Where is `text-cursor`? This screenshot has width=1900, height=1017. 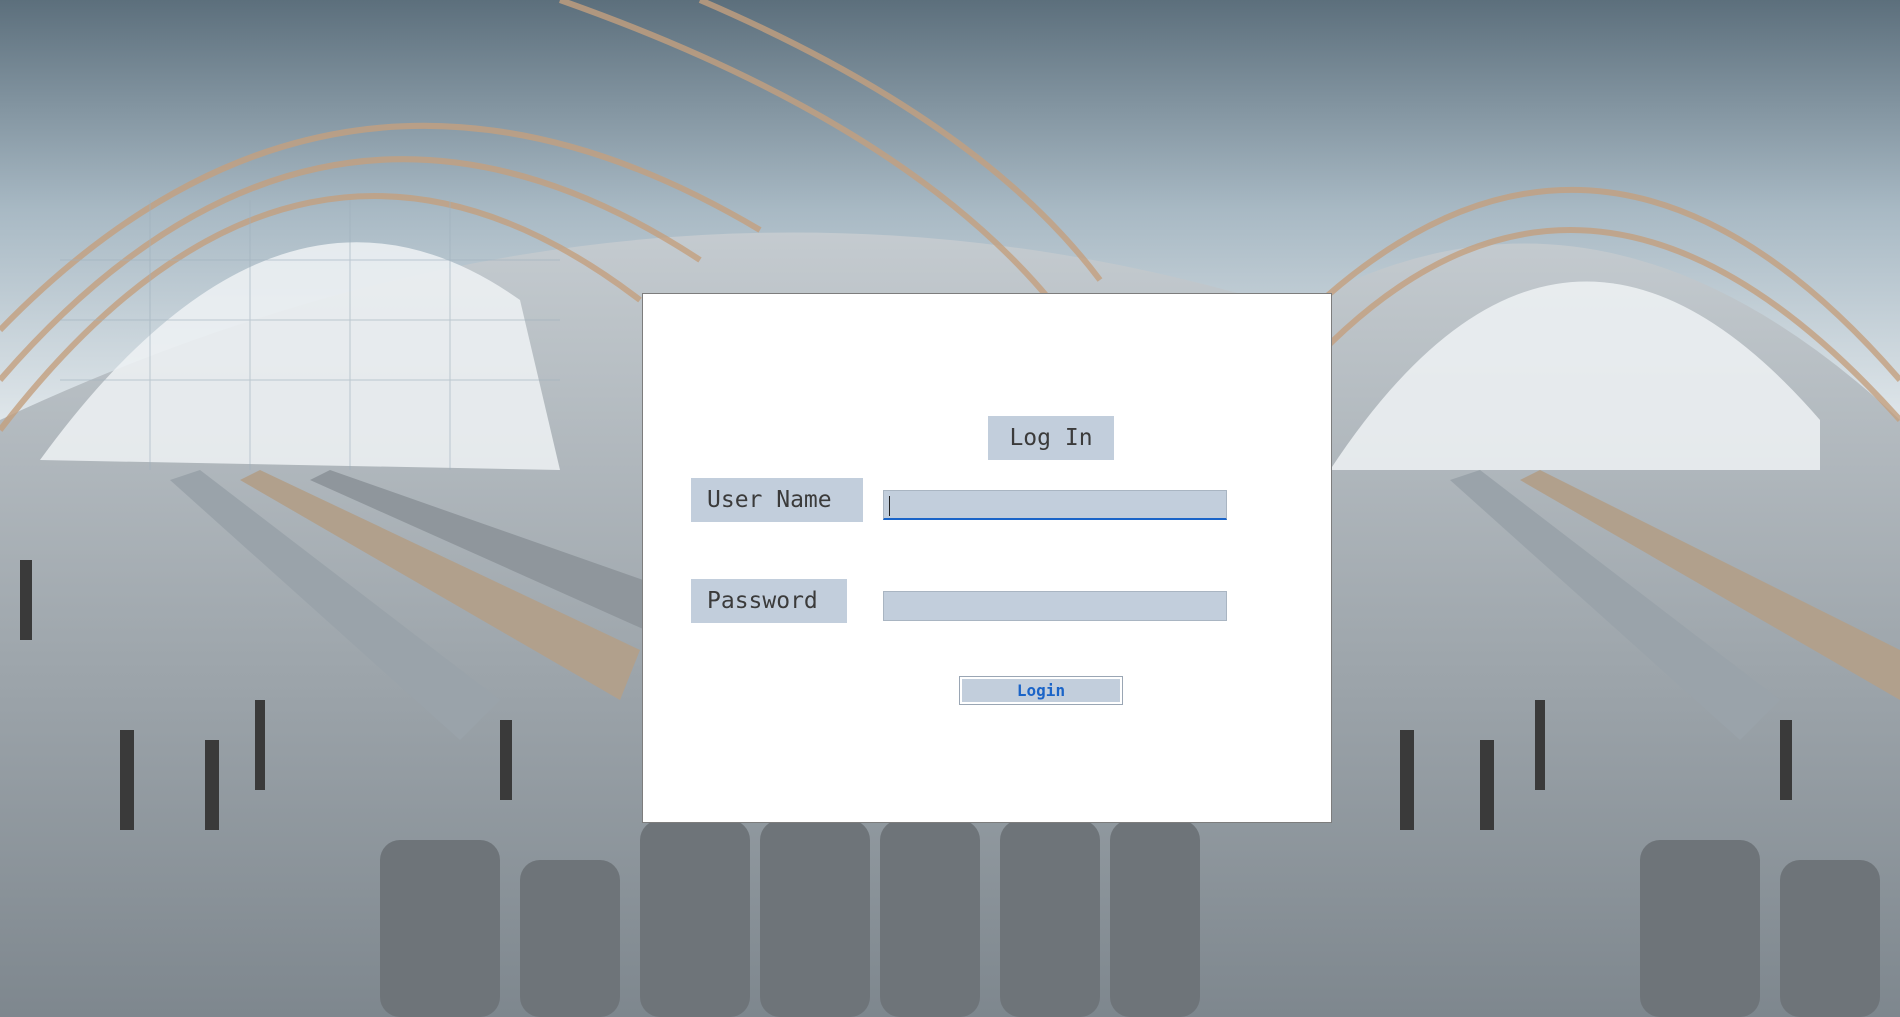
text-cursor is located at coordinates (889, 506).